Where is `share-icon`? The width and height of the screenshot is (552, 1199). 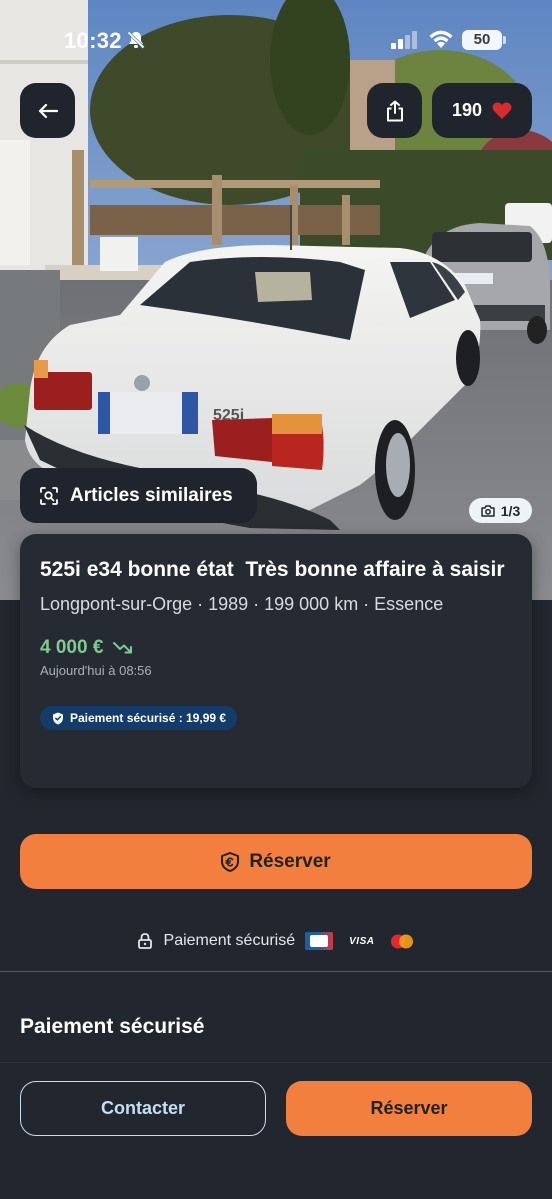
share-icon is located at coordinates (394, 110).